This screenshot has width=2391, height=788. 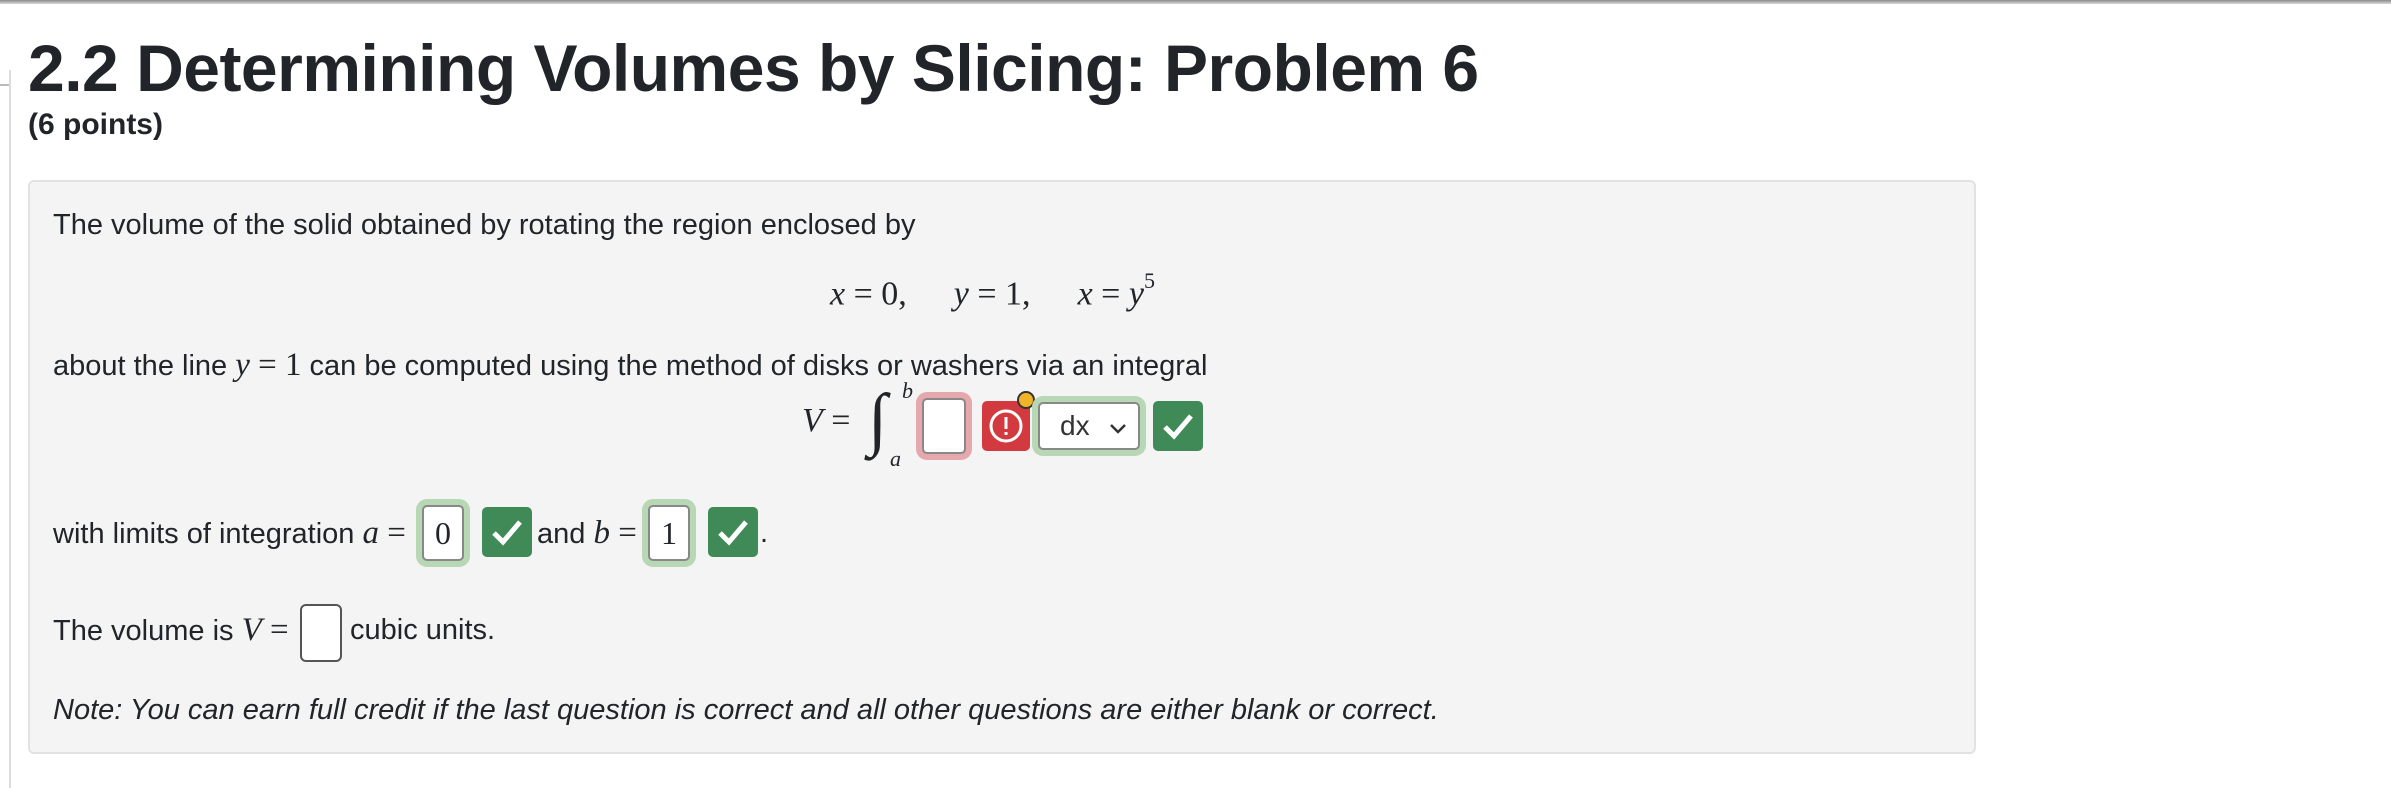 What do you see at coordinates (321, 633) in the screenshot?
I see `volume-input` at bounding box center [321, 633].